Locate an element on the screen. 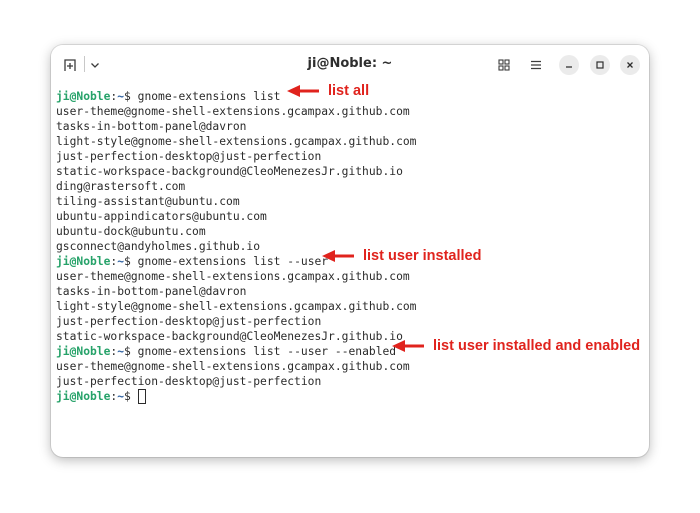  command-text: gnome-extensions list --user is located at coordinates (233, 261).